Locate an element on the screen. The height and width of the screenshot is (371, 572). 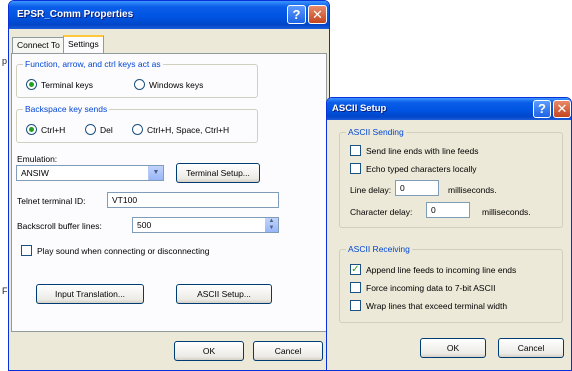
comm-window-title: EPSR_Comm Properties is located at coordinates (75, 14).